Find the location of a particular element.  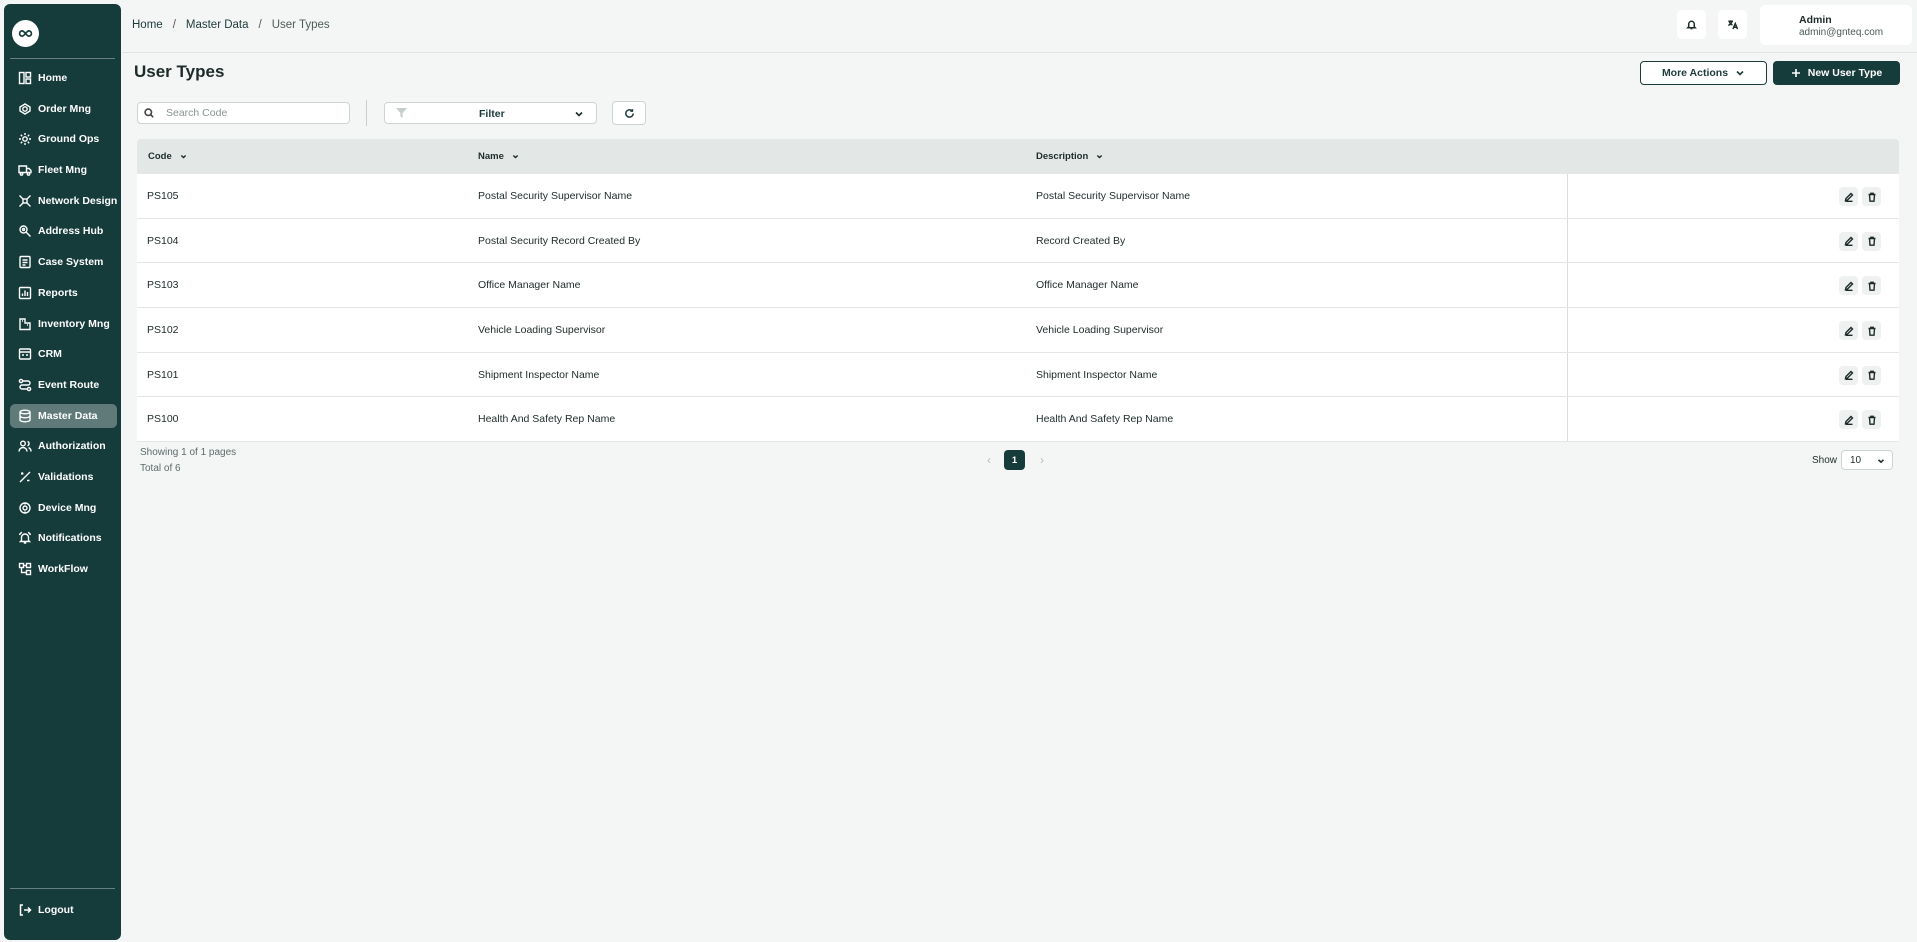

notifications-button is located at coordinates (1691, 24).